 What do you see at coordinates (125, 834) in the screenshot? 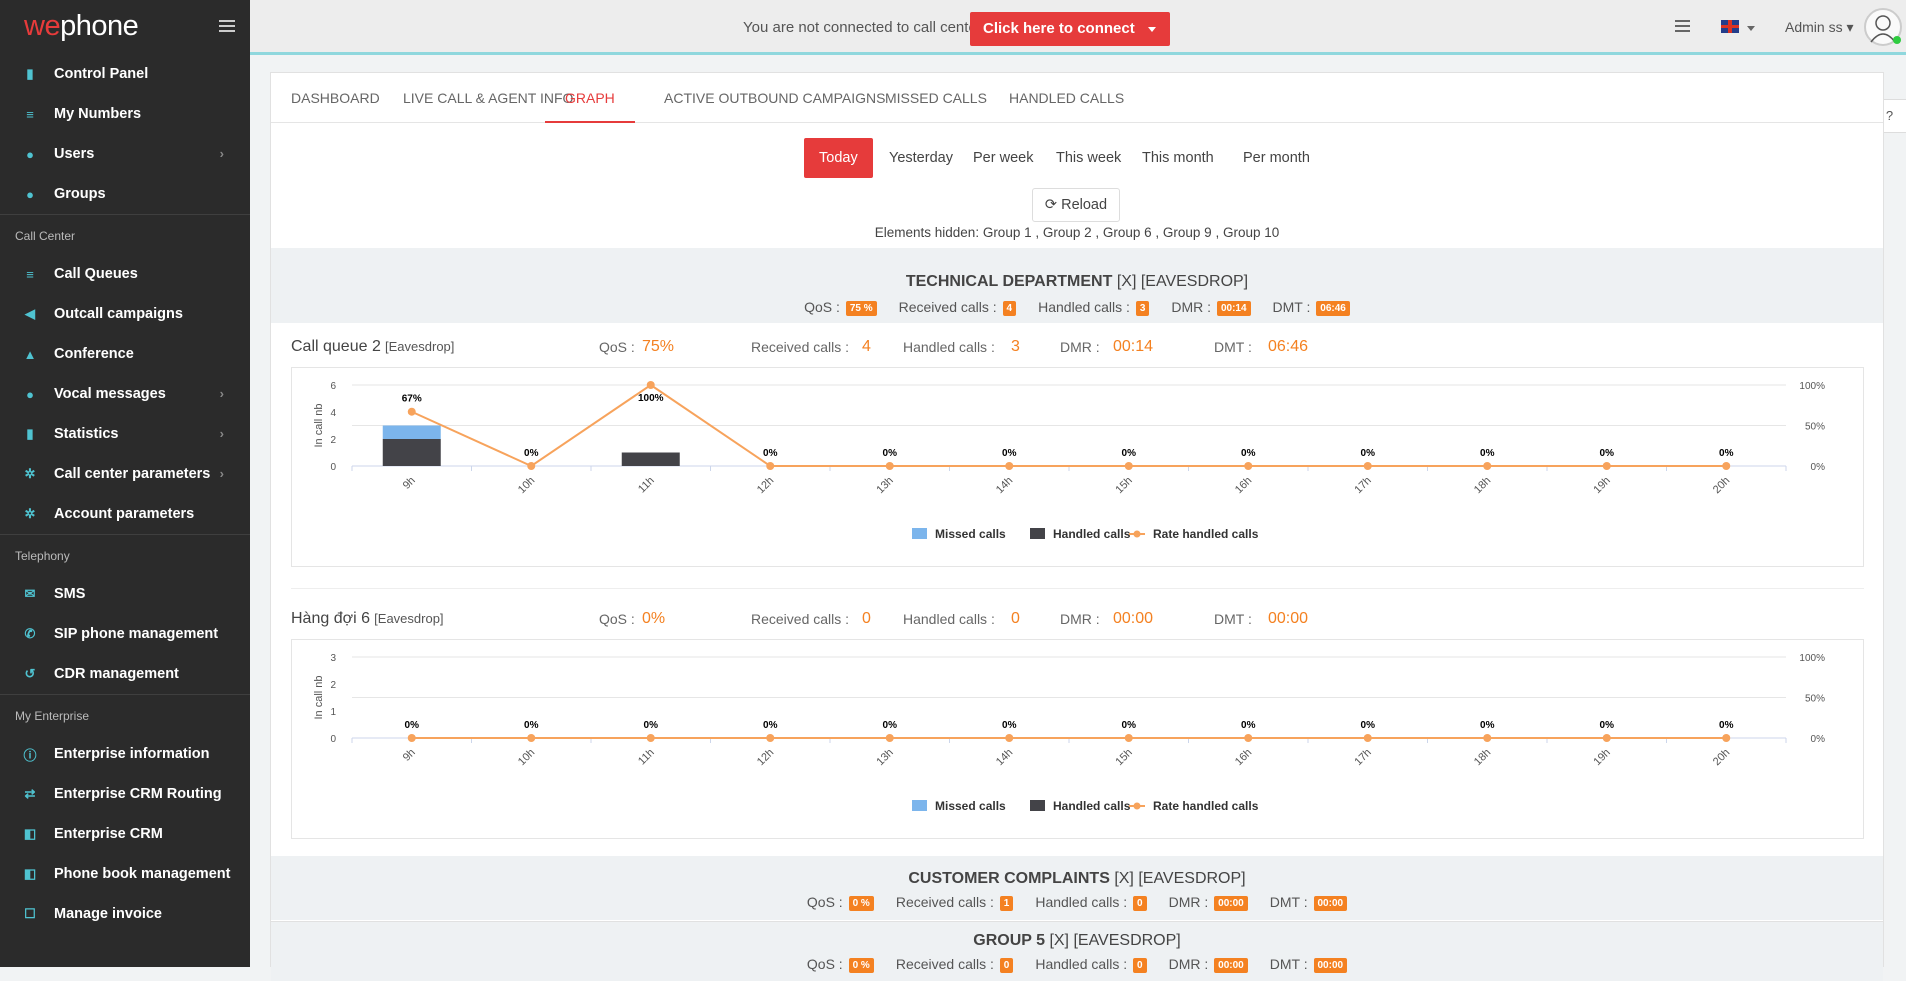
I see `sidebar-item-enterprise-crm: ◧ Enterprise CRM` at bounding box center [125, 834].